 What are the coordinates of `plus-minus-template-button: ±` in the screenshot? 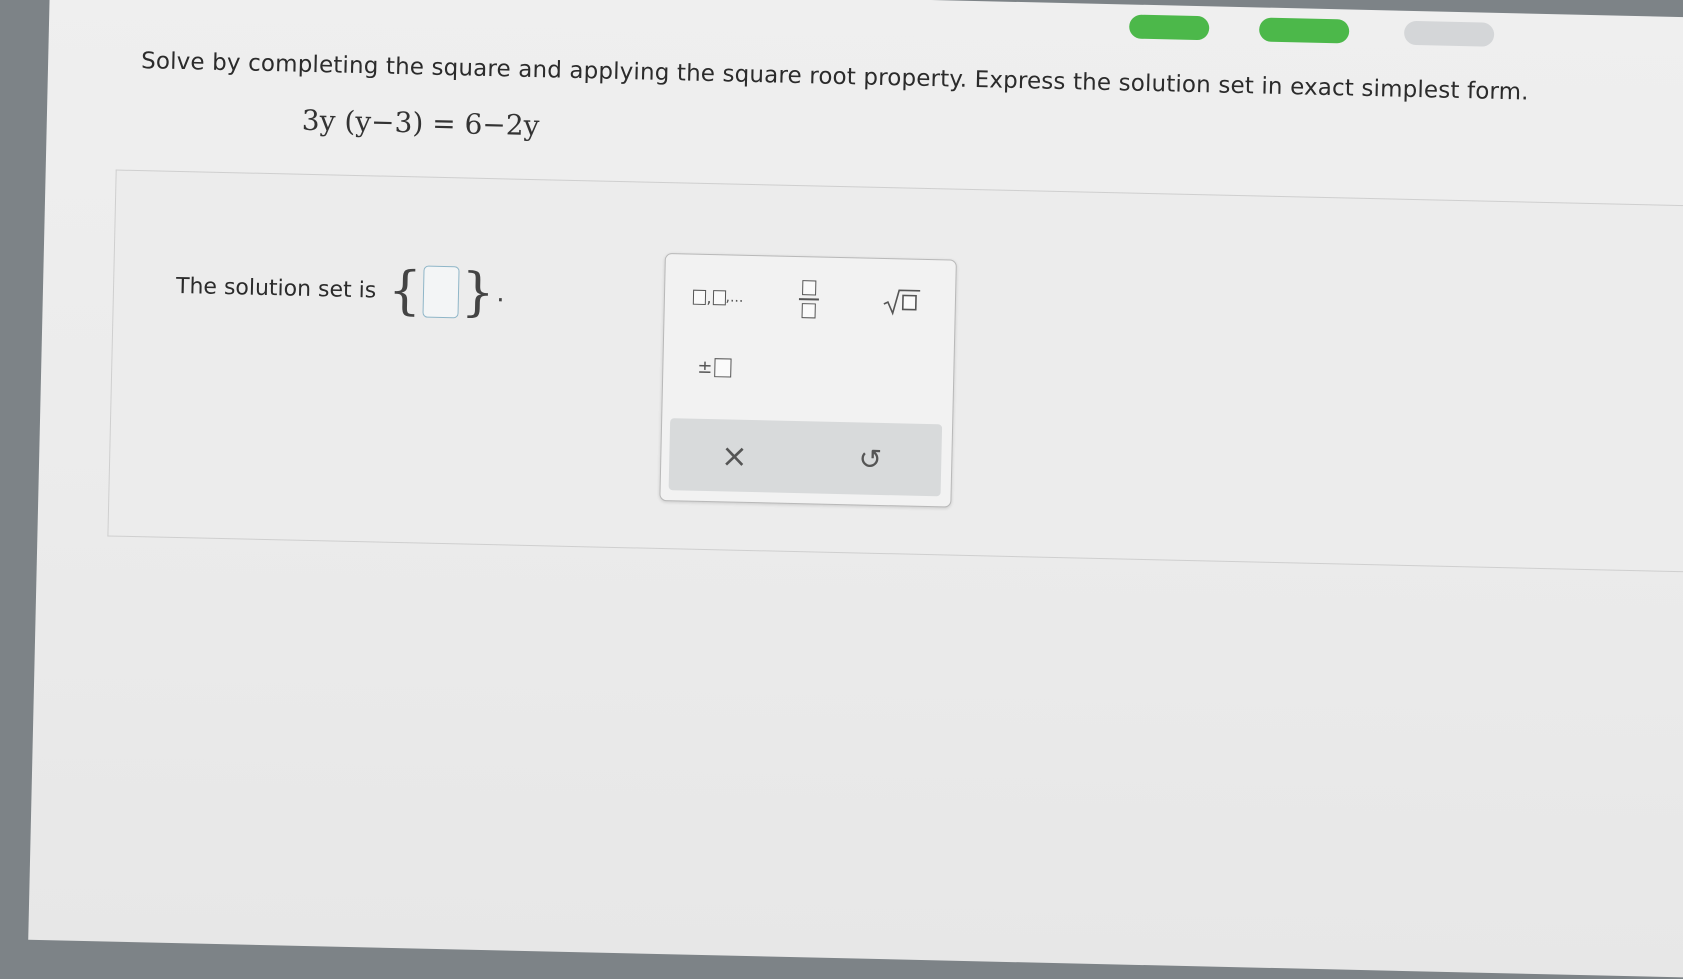 It's located at (714, 367).